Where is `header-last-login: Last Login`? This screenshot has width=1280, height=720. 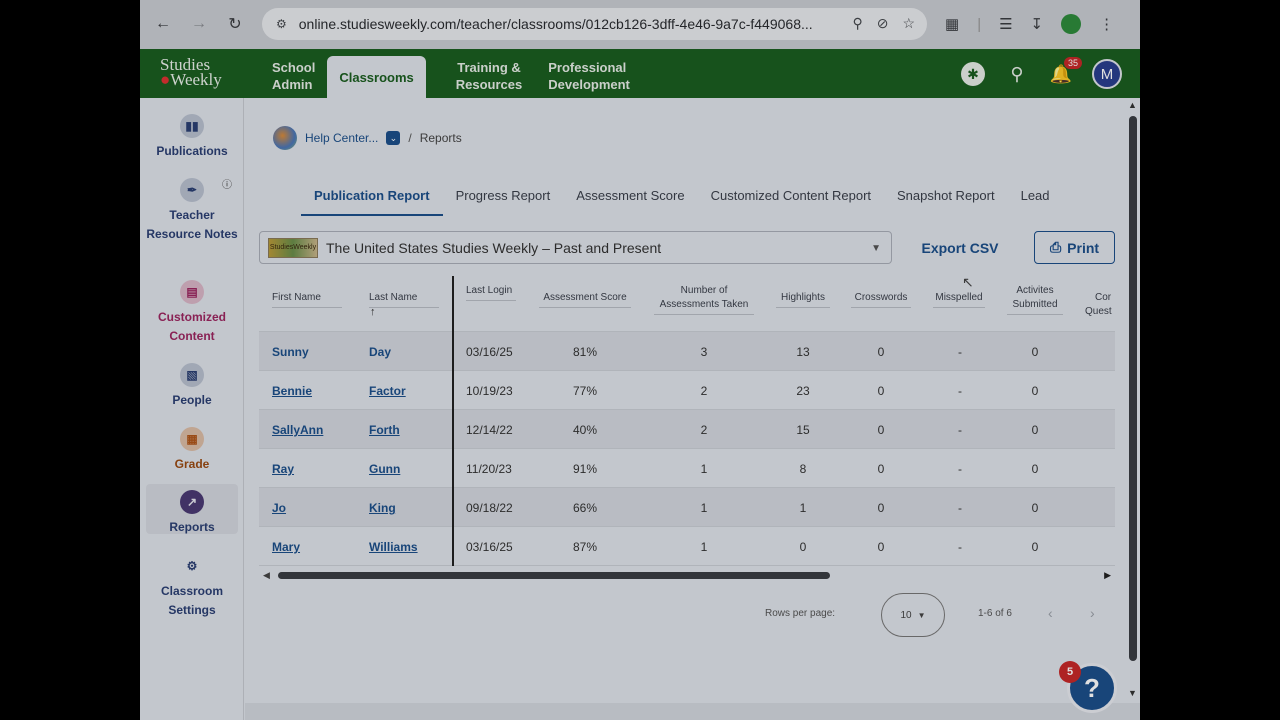
header-last-login: Last Login is located at coordinates (491, 292).